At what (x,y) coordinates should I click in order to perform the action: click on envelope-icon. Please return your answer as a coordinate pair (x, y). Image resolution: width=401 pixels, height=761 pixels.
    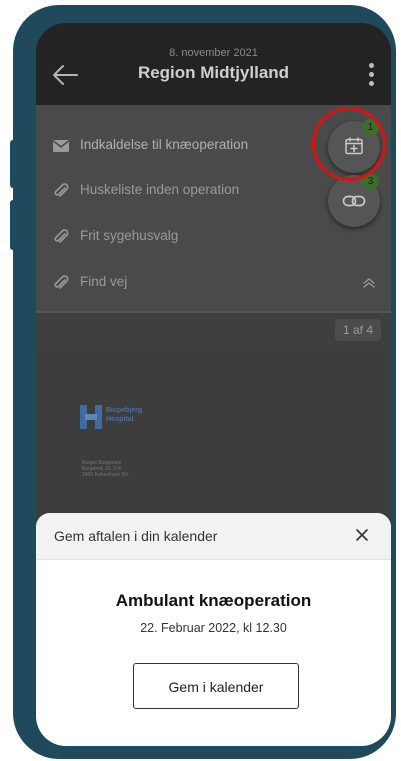
    Looking at the image, I should click on (61, 146).